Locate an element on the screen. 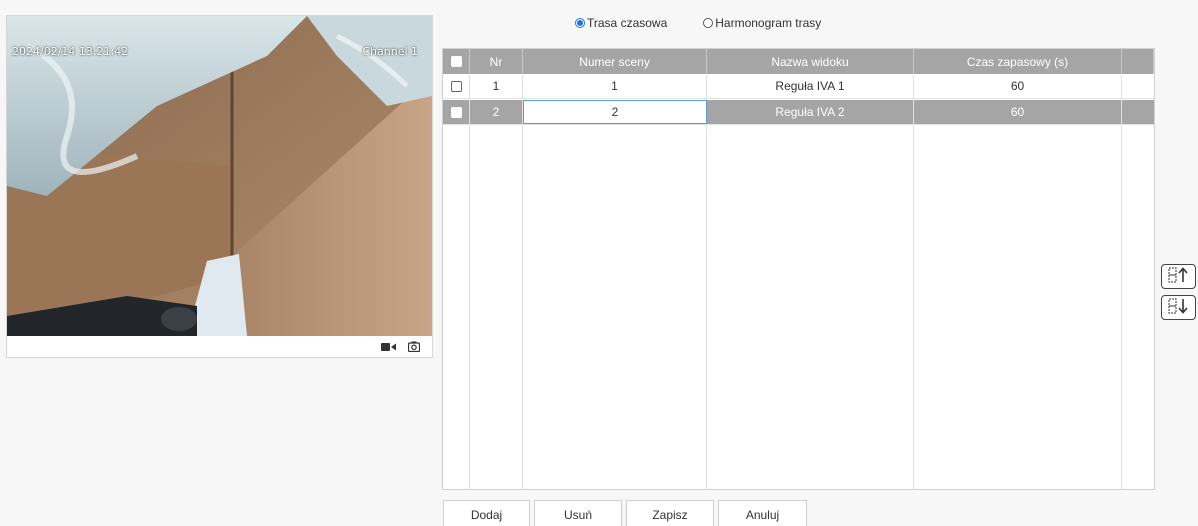 This screenshot has height=526, width=1198. radio-time-tour: Trasa czasowa is located at coordinates (621, 23).